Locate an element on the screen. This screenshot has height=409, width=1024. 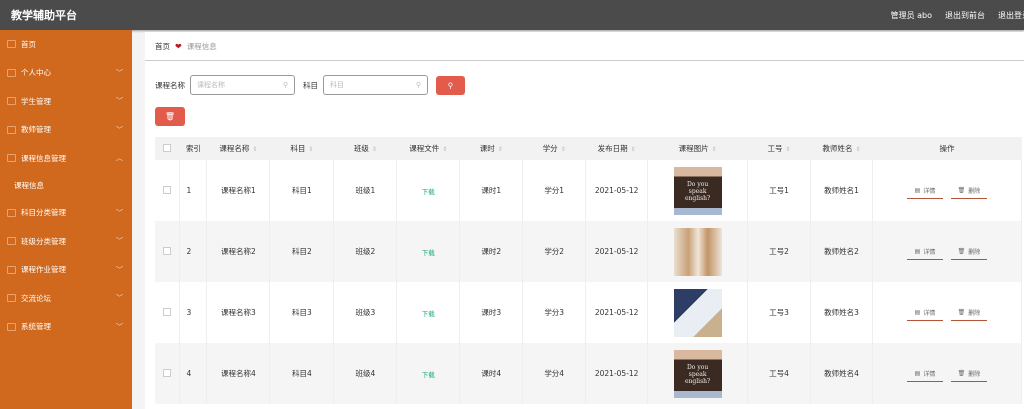
name-search-input: 课程名称 ⚲ is located at coordinates (242, 85).